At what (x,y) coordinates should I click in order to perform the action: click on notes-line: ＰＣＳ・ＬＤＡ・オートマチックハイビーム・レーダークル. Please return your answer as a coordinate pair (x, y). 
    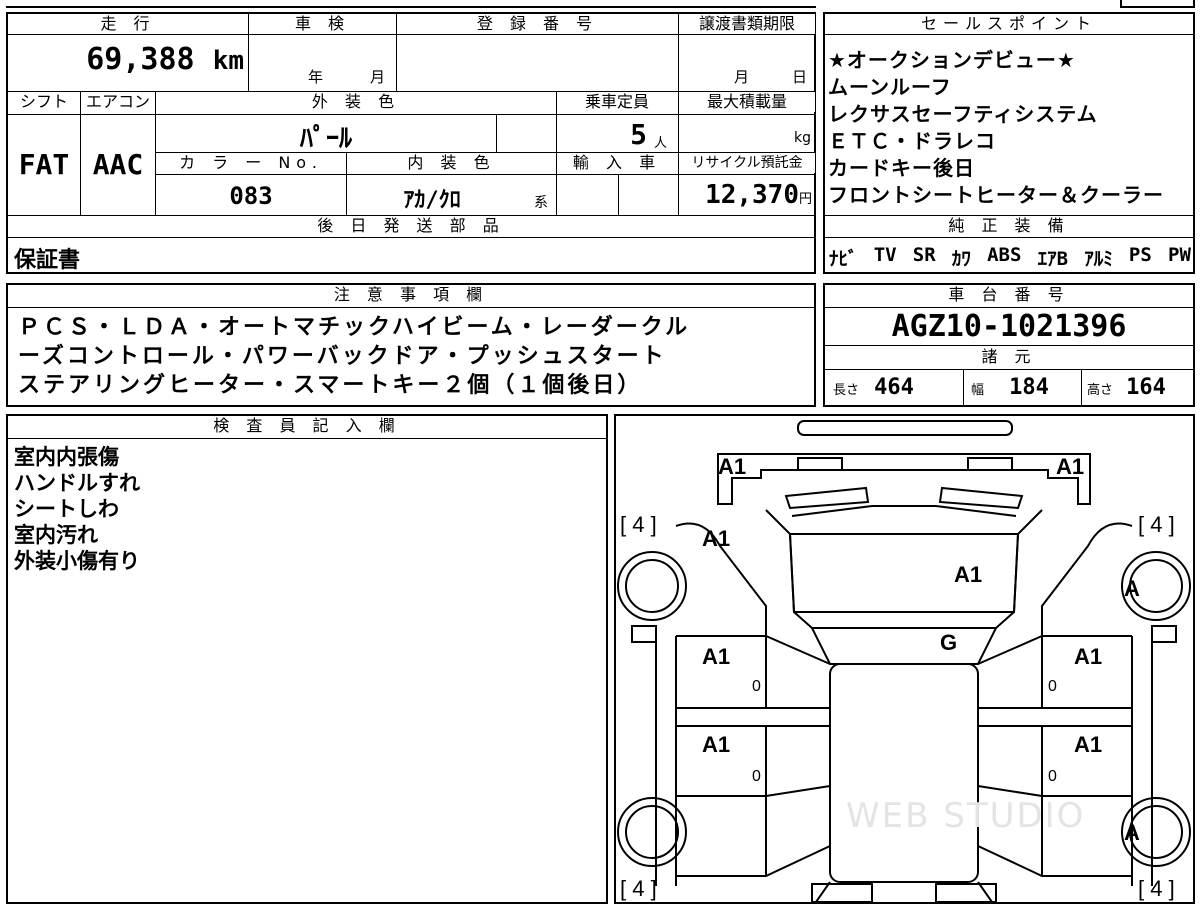
    Looking at the image, I should click on (354, 327).